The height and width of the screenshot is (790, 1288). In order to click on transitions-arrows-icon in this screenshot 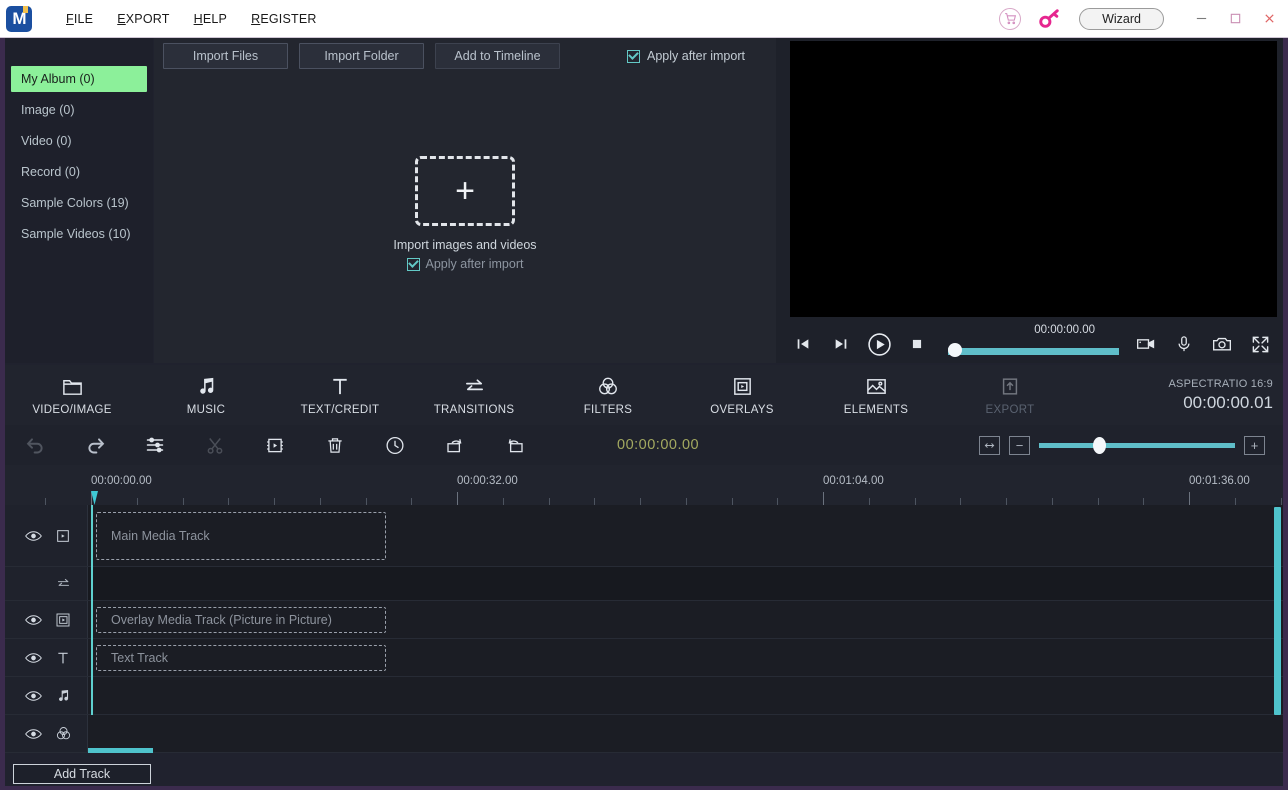, I will do `click(63, 583)`.